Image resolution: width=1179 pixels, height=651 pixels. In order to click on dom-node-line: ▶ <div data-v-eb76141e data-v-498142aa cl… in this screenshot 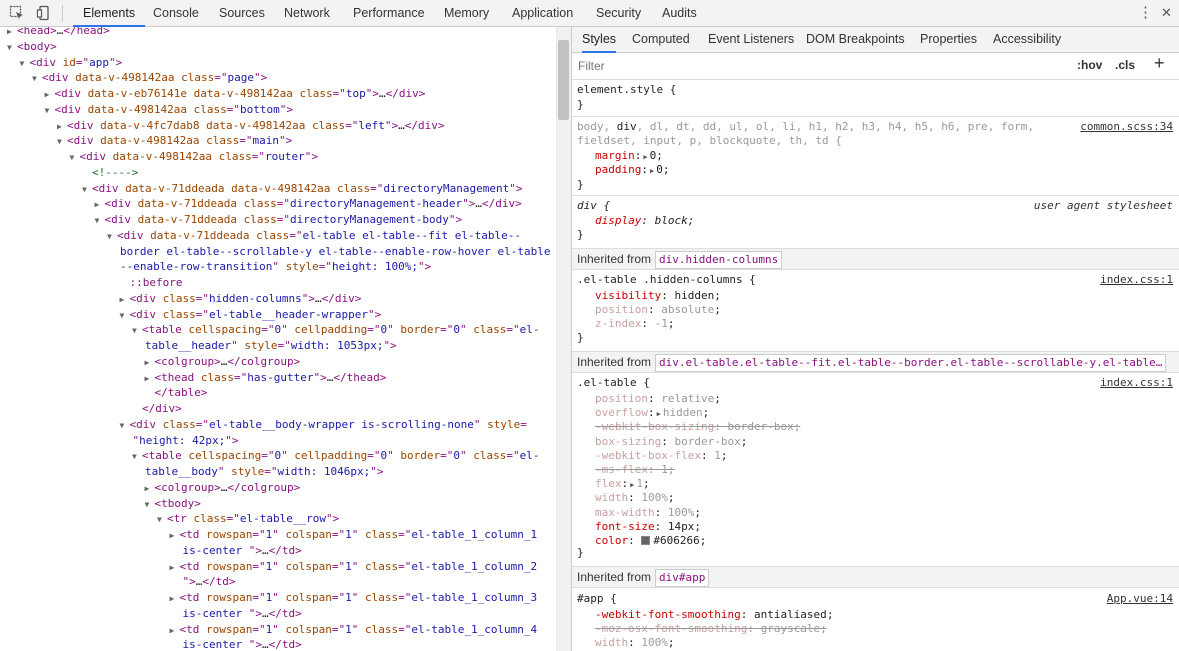, I will do `click(235, 94)`.